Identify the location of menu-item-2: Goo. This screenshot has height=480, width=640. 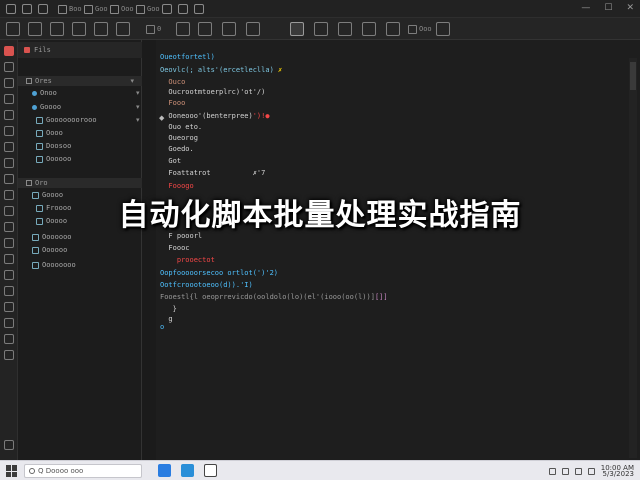
(96, 9).